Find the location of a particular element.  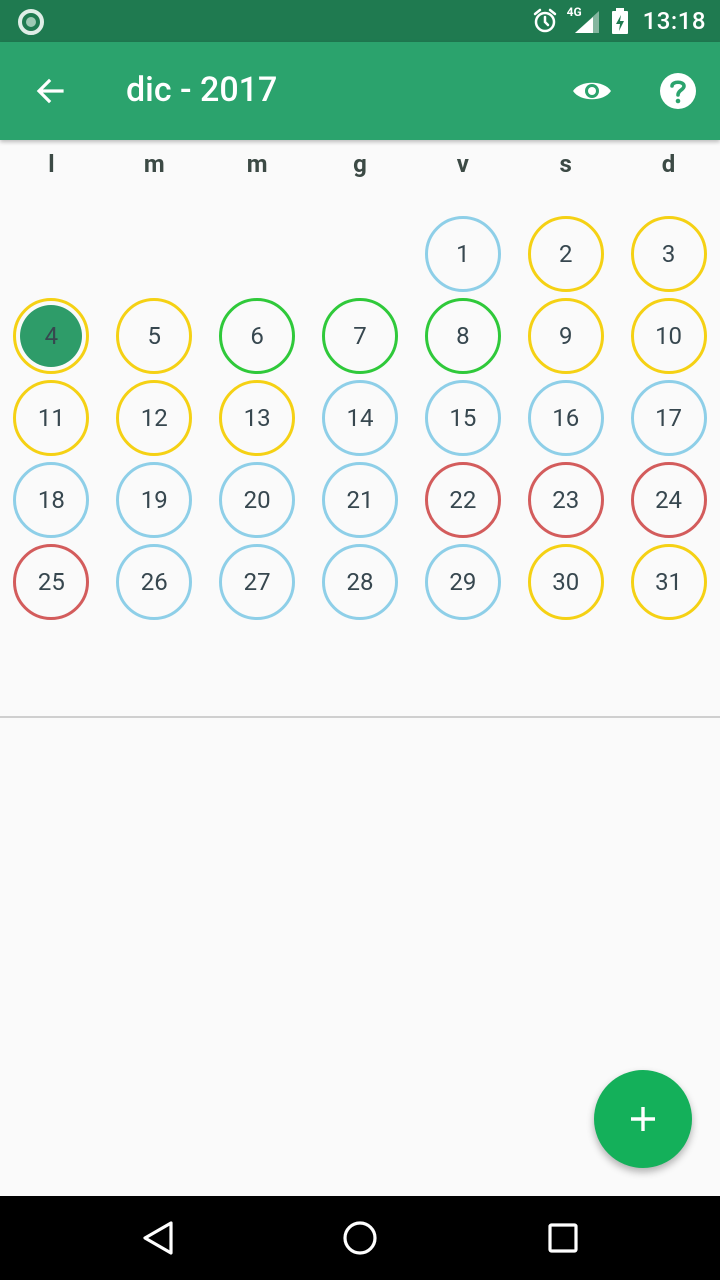

calendar-day-number: 31 is located at coordinates (669, 582).